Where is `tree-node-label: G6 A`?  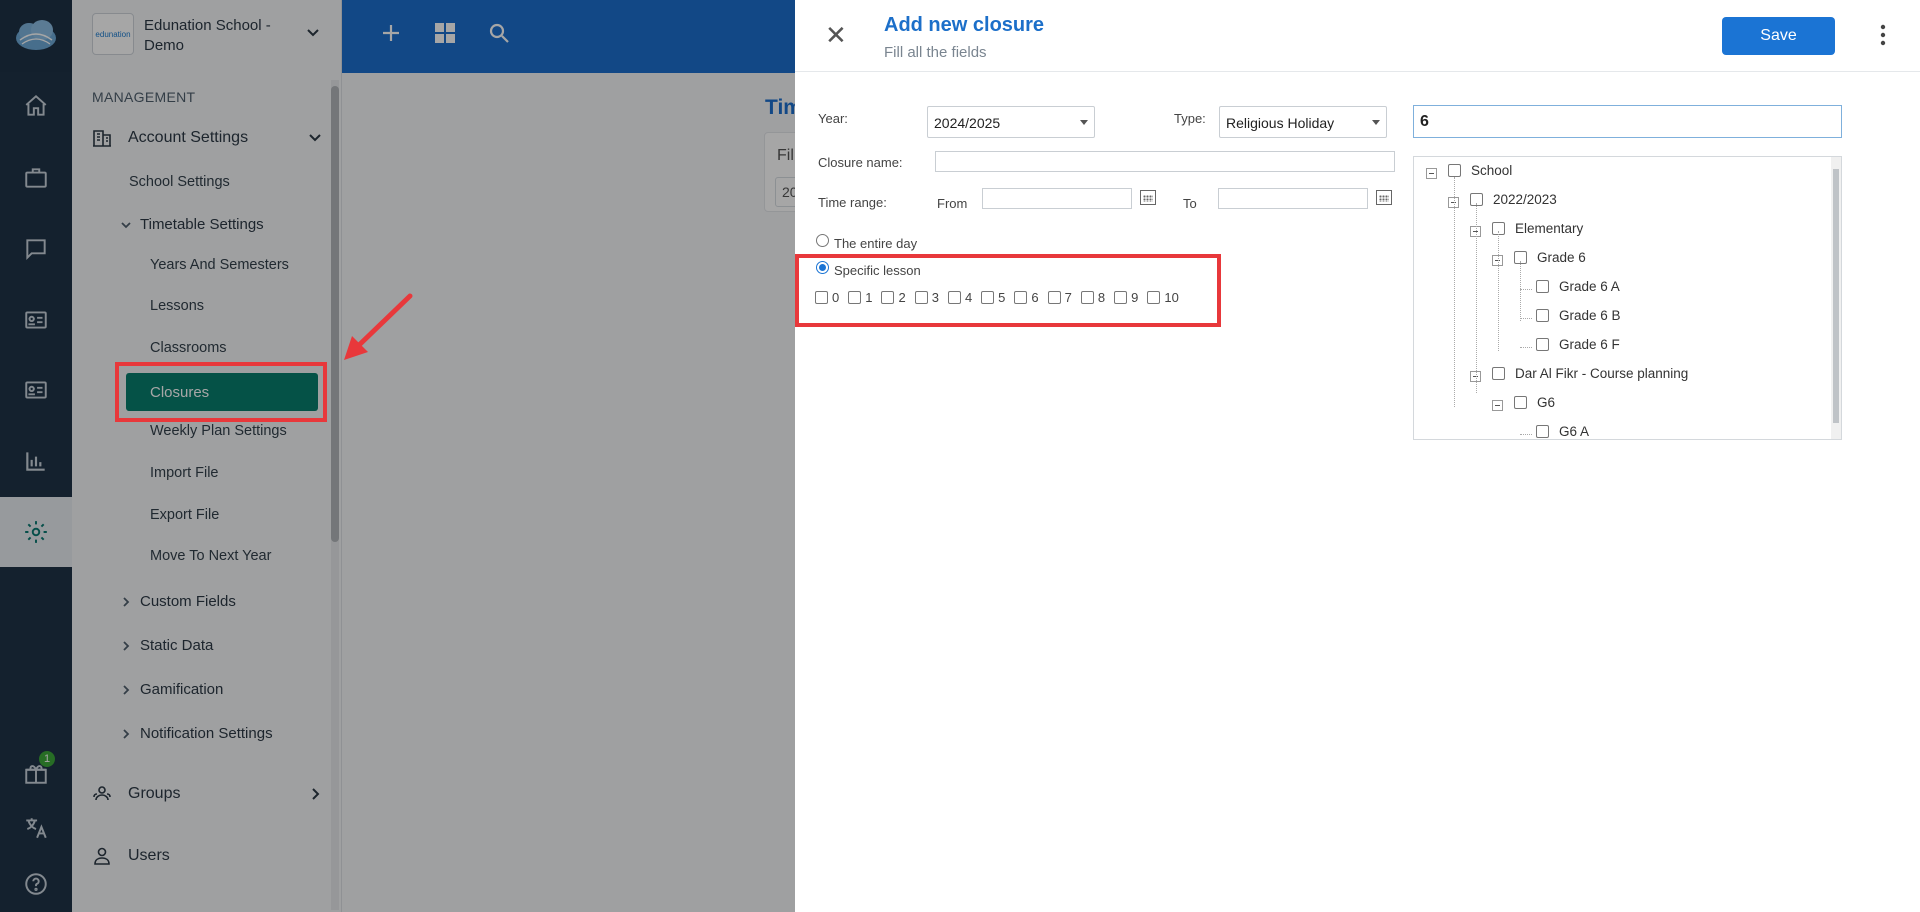 tree-node-label: G6 A is located at coordinates (1574, 431).